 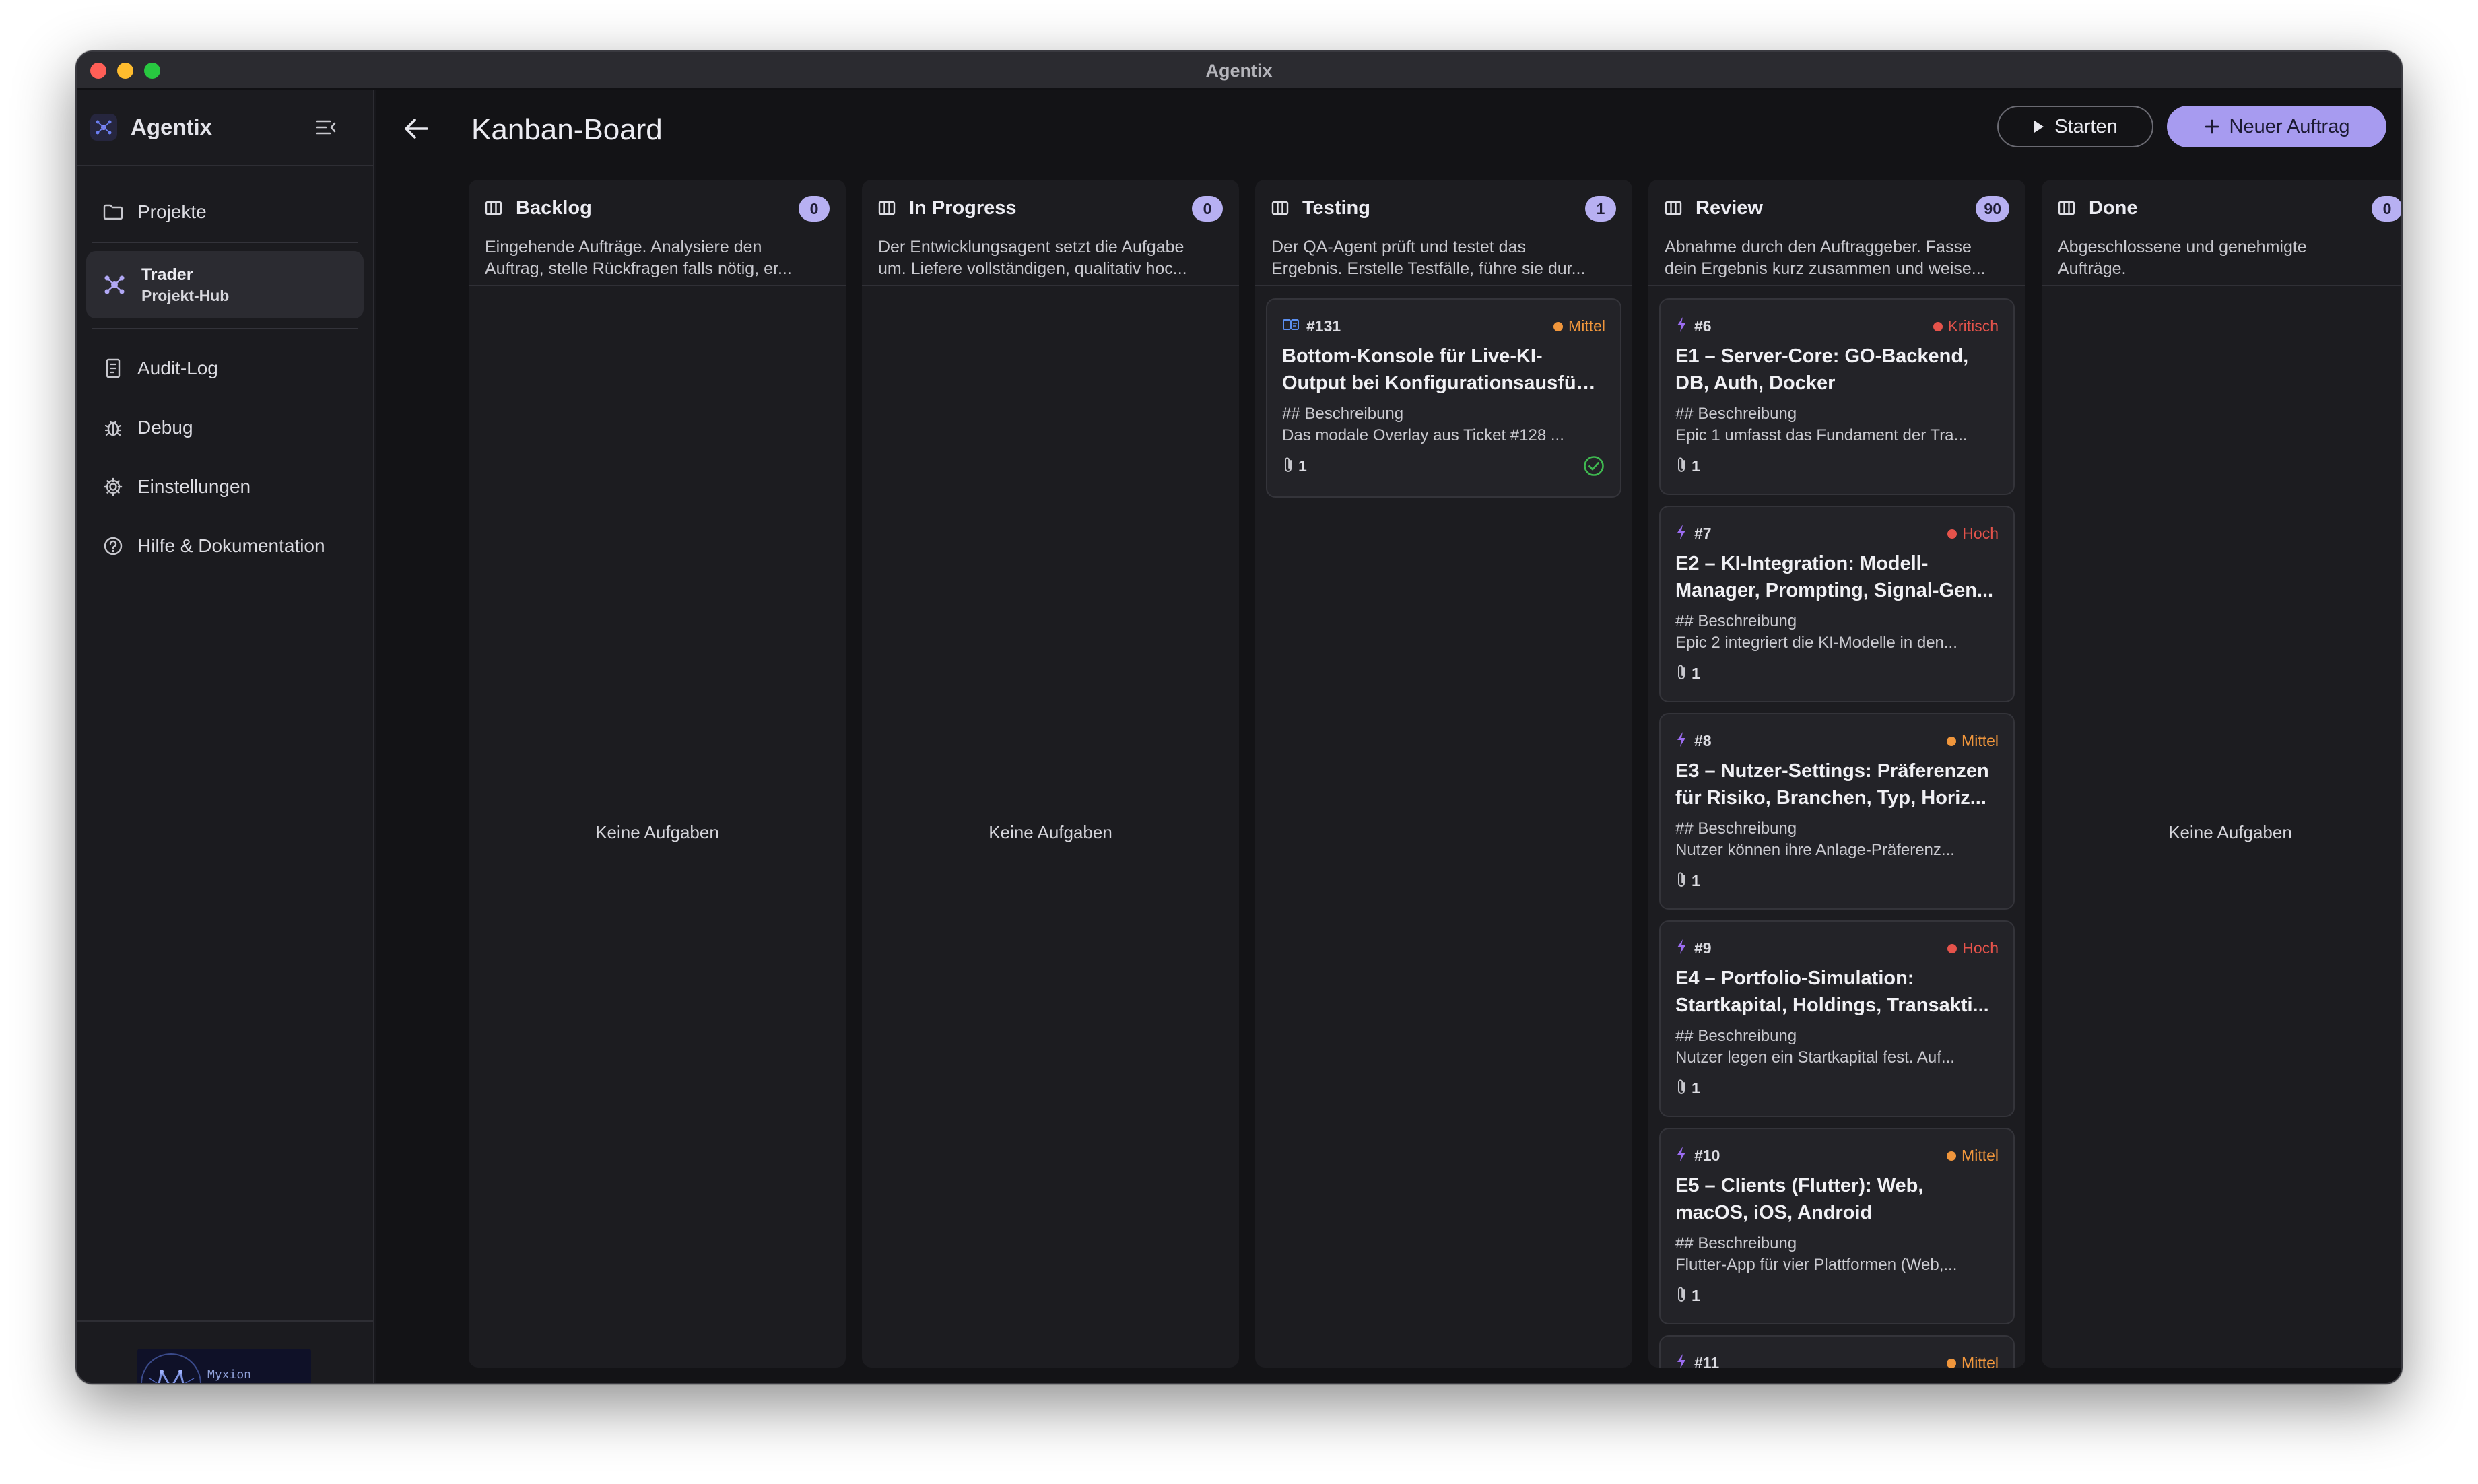 What do you see at coordinates (1239, 71) in the screenshot?
I see `title-bar: Agentix` at bounding box center [1239, 71].